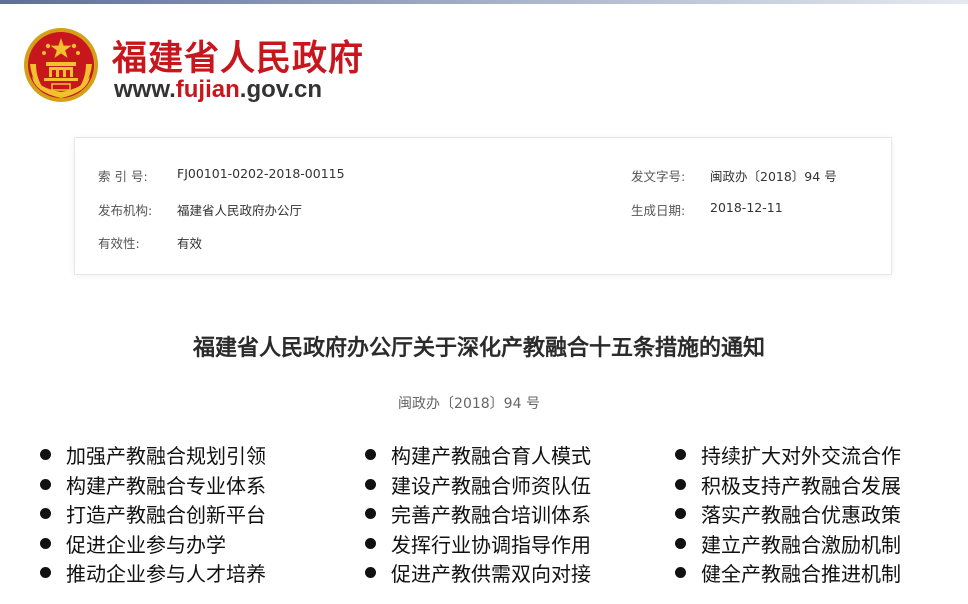  I want to click on list-item: 落实产教融合优惠政策, so click(788, 514).